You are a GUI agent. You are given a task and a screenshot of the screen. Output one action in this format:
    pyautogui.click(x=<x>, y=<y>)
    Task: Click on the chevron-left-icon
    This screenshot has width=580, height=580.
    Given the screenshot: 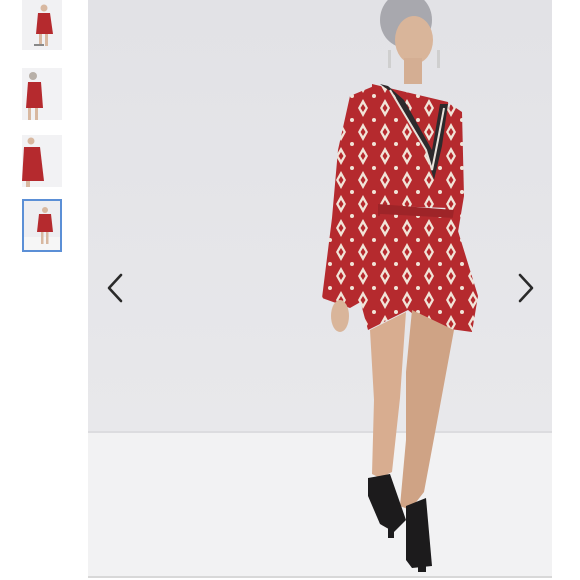 What is the action you would take?
    pyautogui.click(x=115, y=288)
    